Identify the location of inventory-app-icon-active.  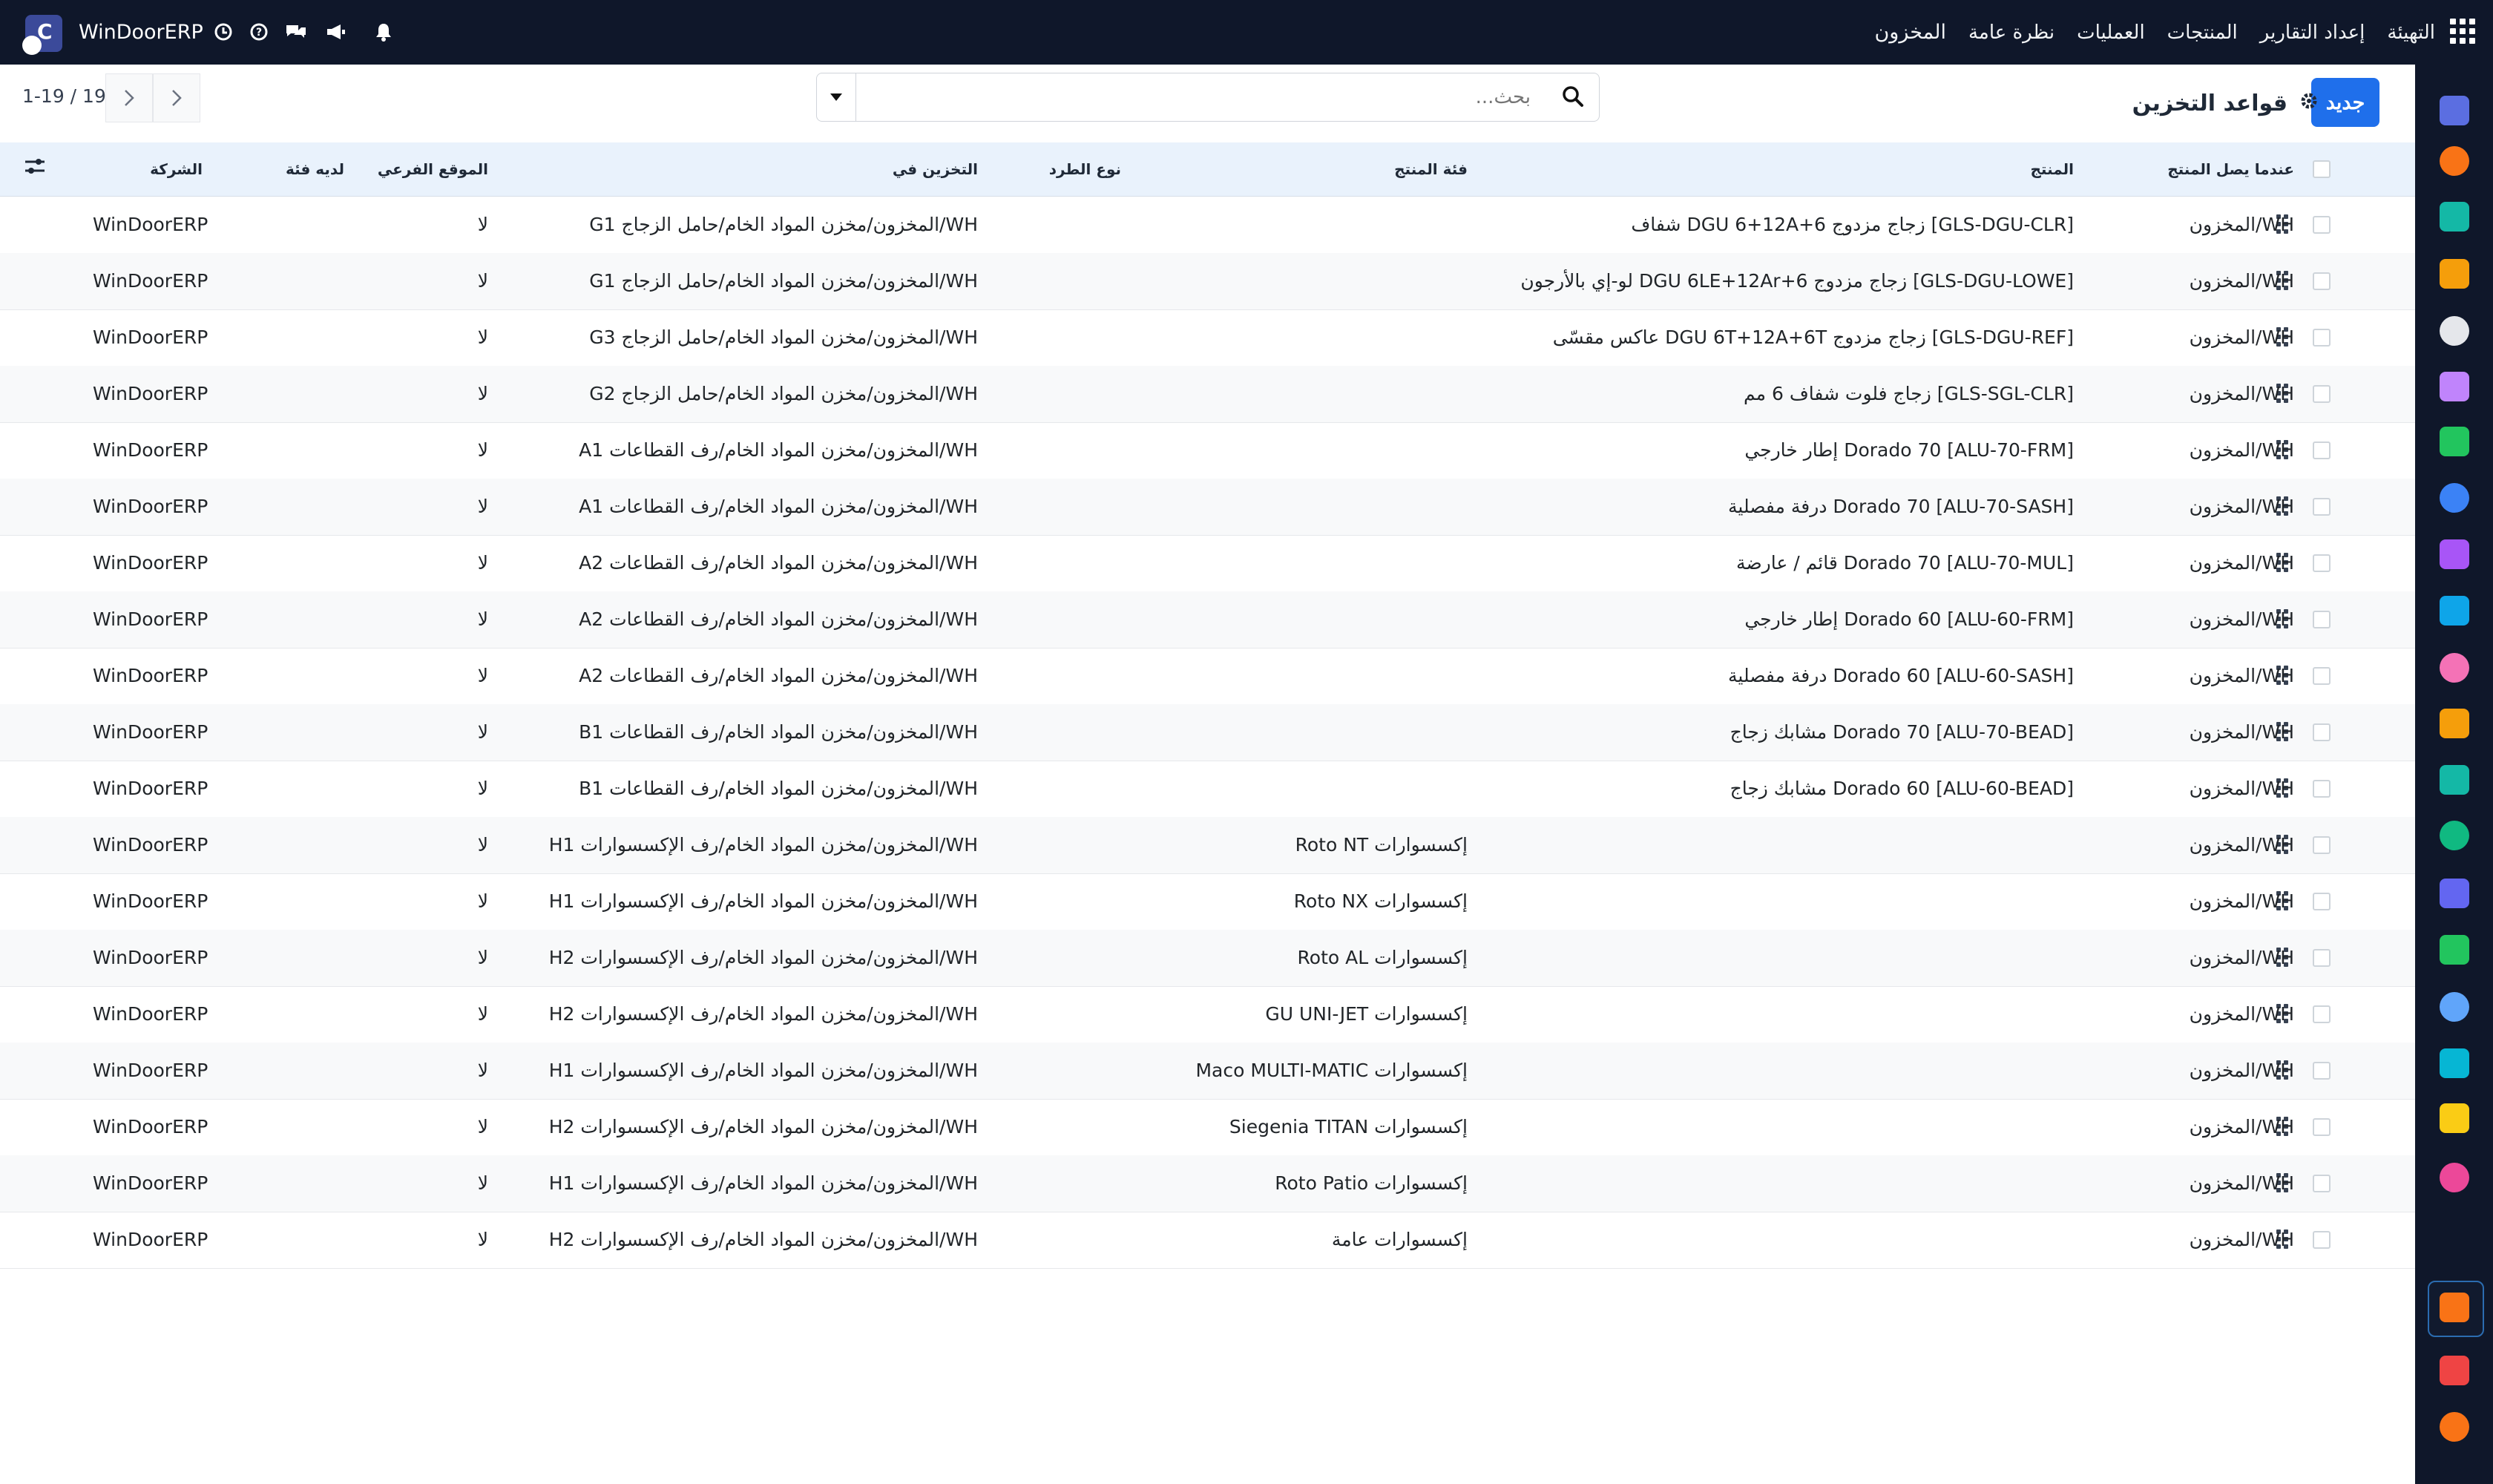
(2454, 1307).